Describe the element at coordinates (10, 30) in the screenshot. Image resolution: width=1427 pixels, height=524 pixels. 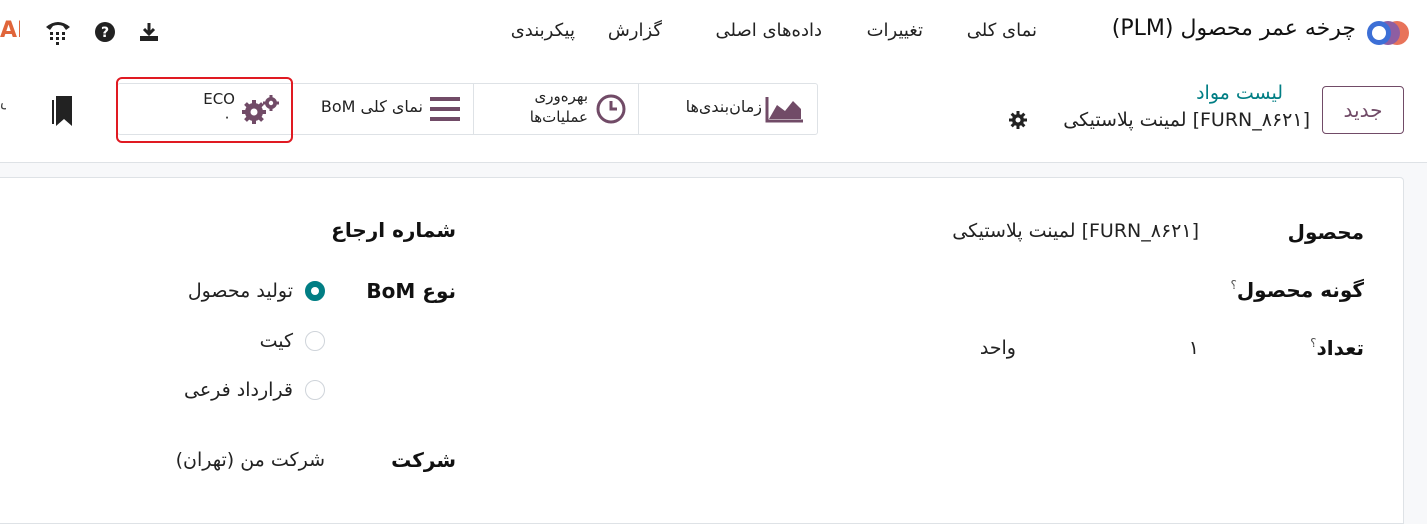
I see `ai-indicator: AI` at that location.